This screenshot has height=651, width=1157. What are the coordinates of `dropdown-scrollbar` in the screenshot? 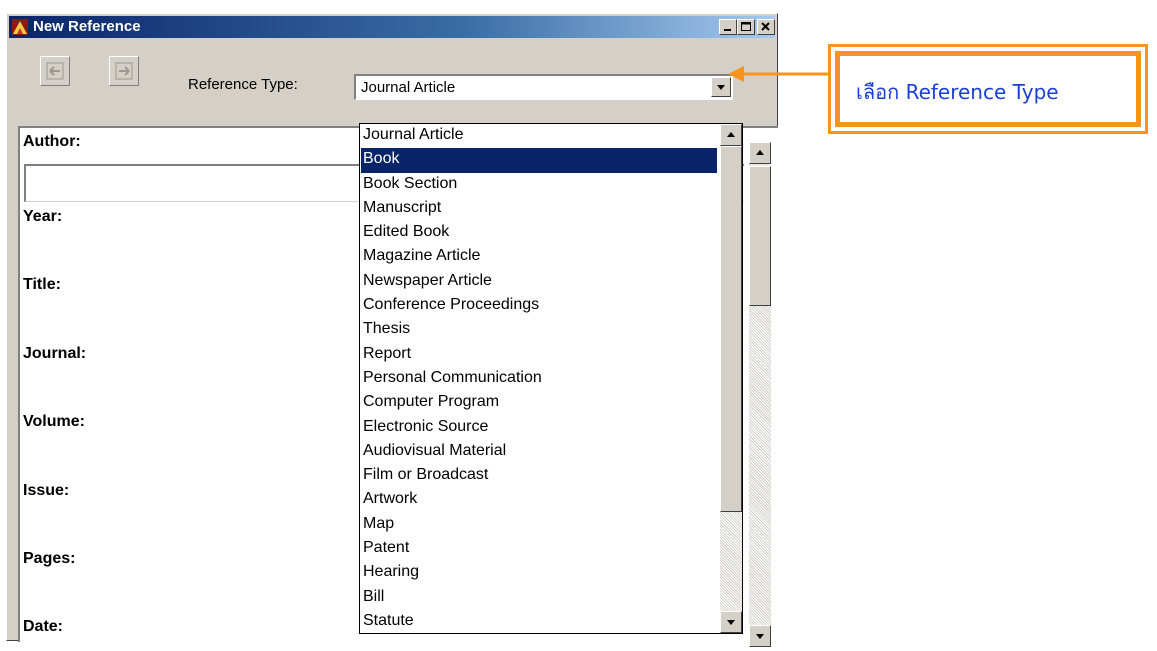 It's located at (731, 378).